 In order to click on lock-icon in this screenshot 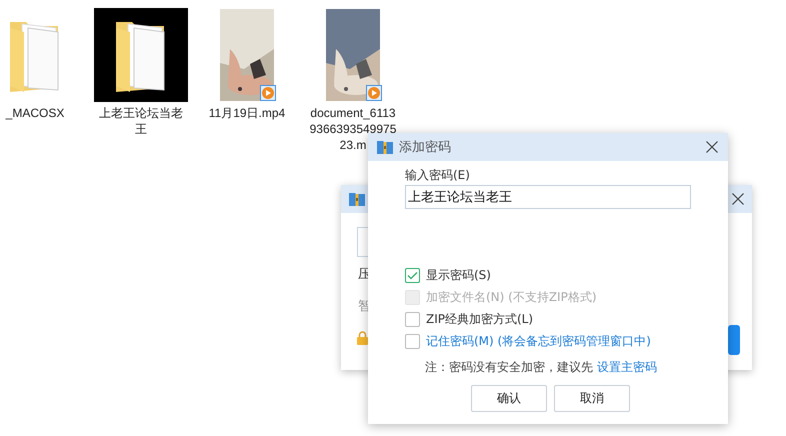, I will do `click(362, 338)`.